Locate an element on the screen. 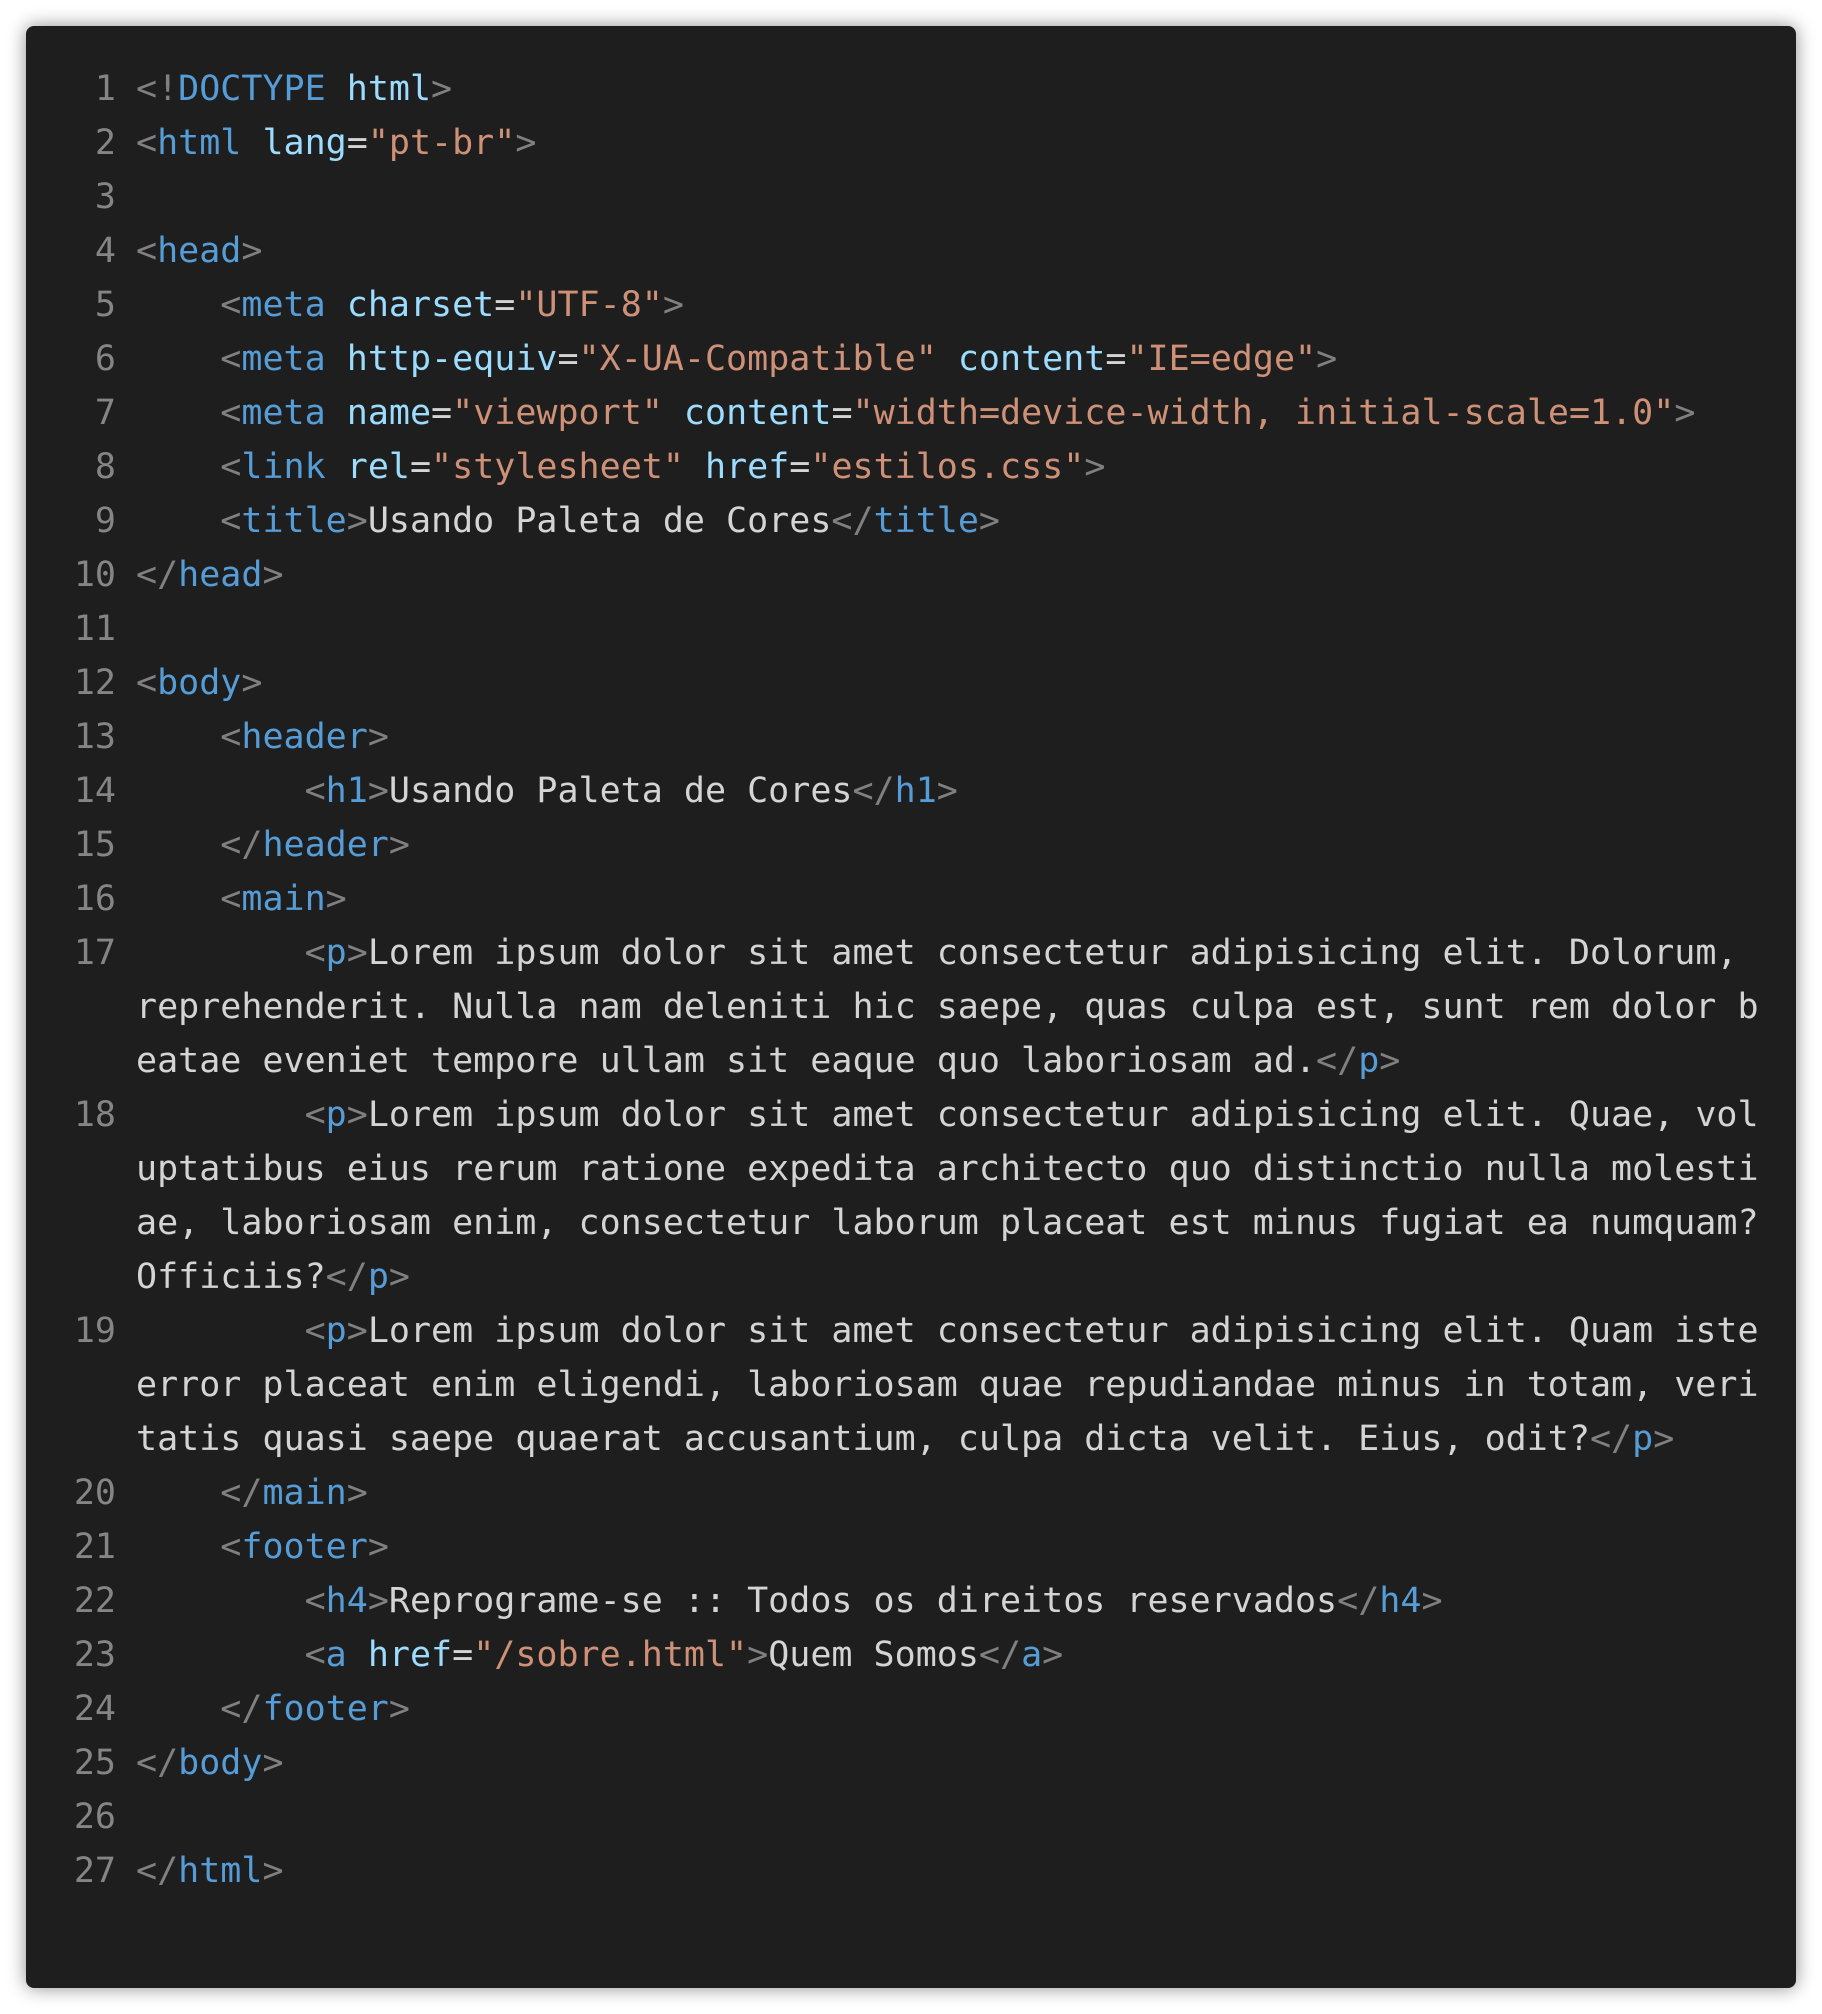  code-line: 12 <body> is located at coordinates (911, 683).